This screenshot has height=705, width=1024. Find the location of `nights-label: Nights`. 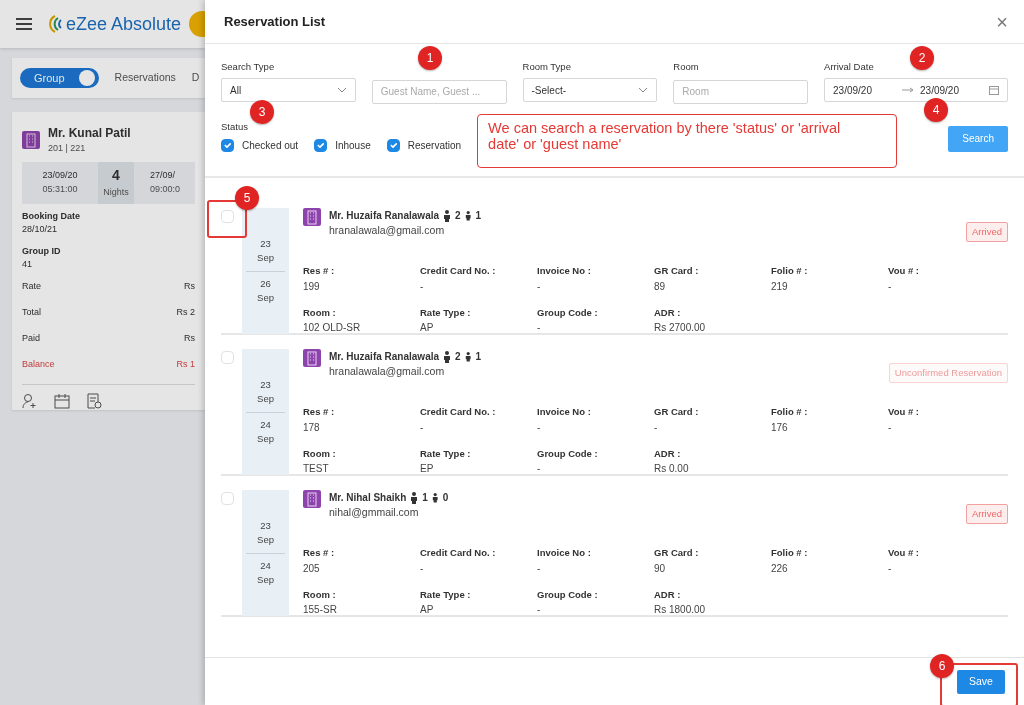

nights-label: Nights is located at coordinates (116, 193).